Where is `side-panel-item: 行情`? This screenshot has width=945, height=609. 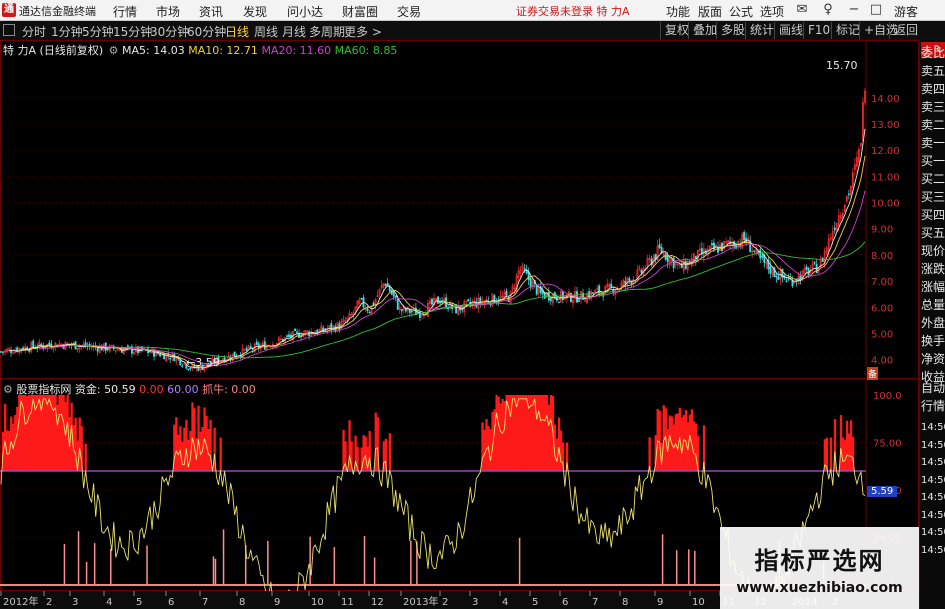
side-panel-item: 行情 is located at coordinates (933, 406).